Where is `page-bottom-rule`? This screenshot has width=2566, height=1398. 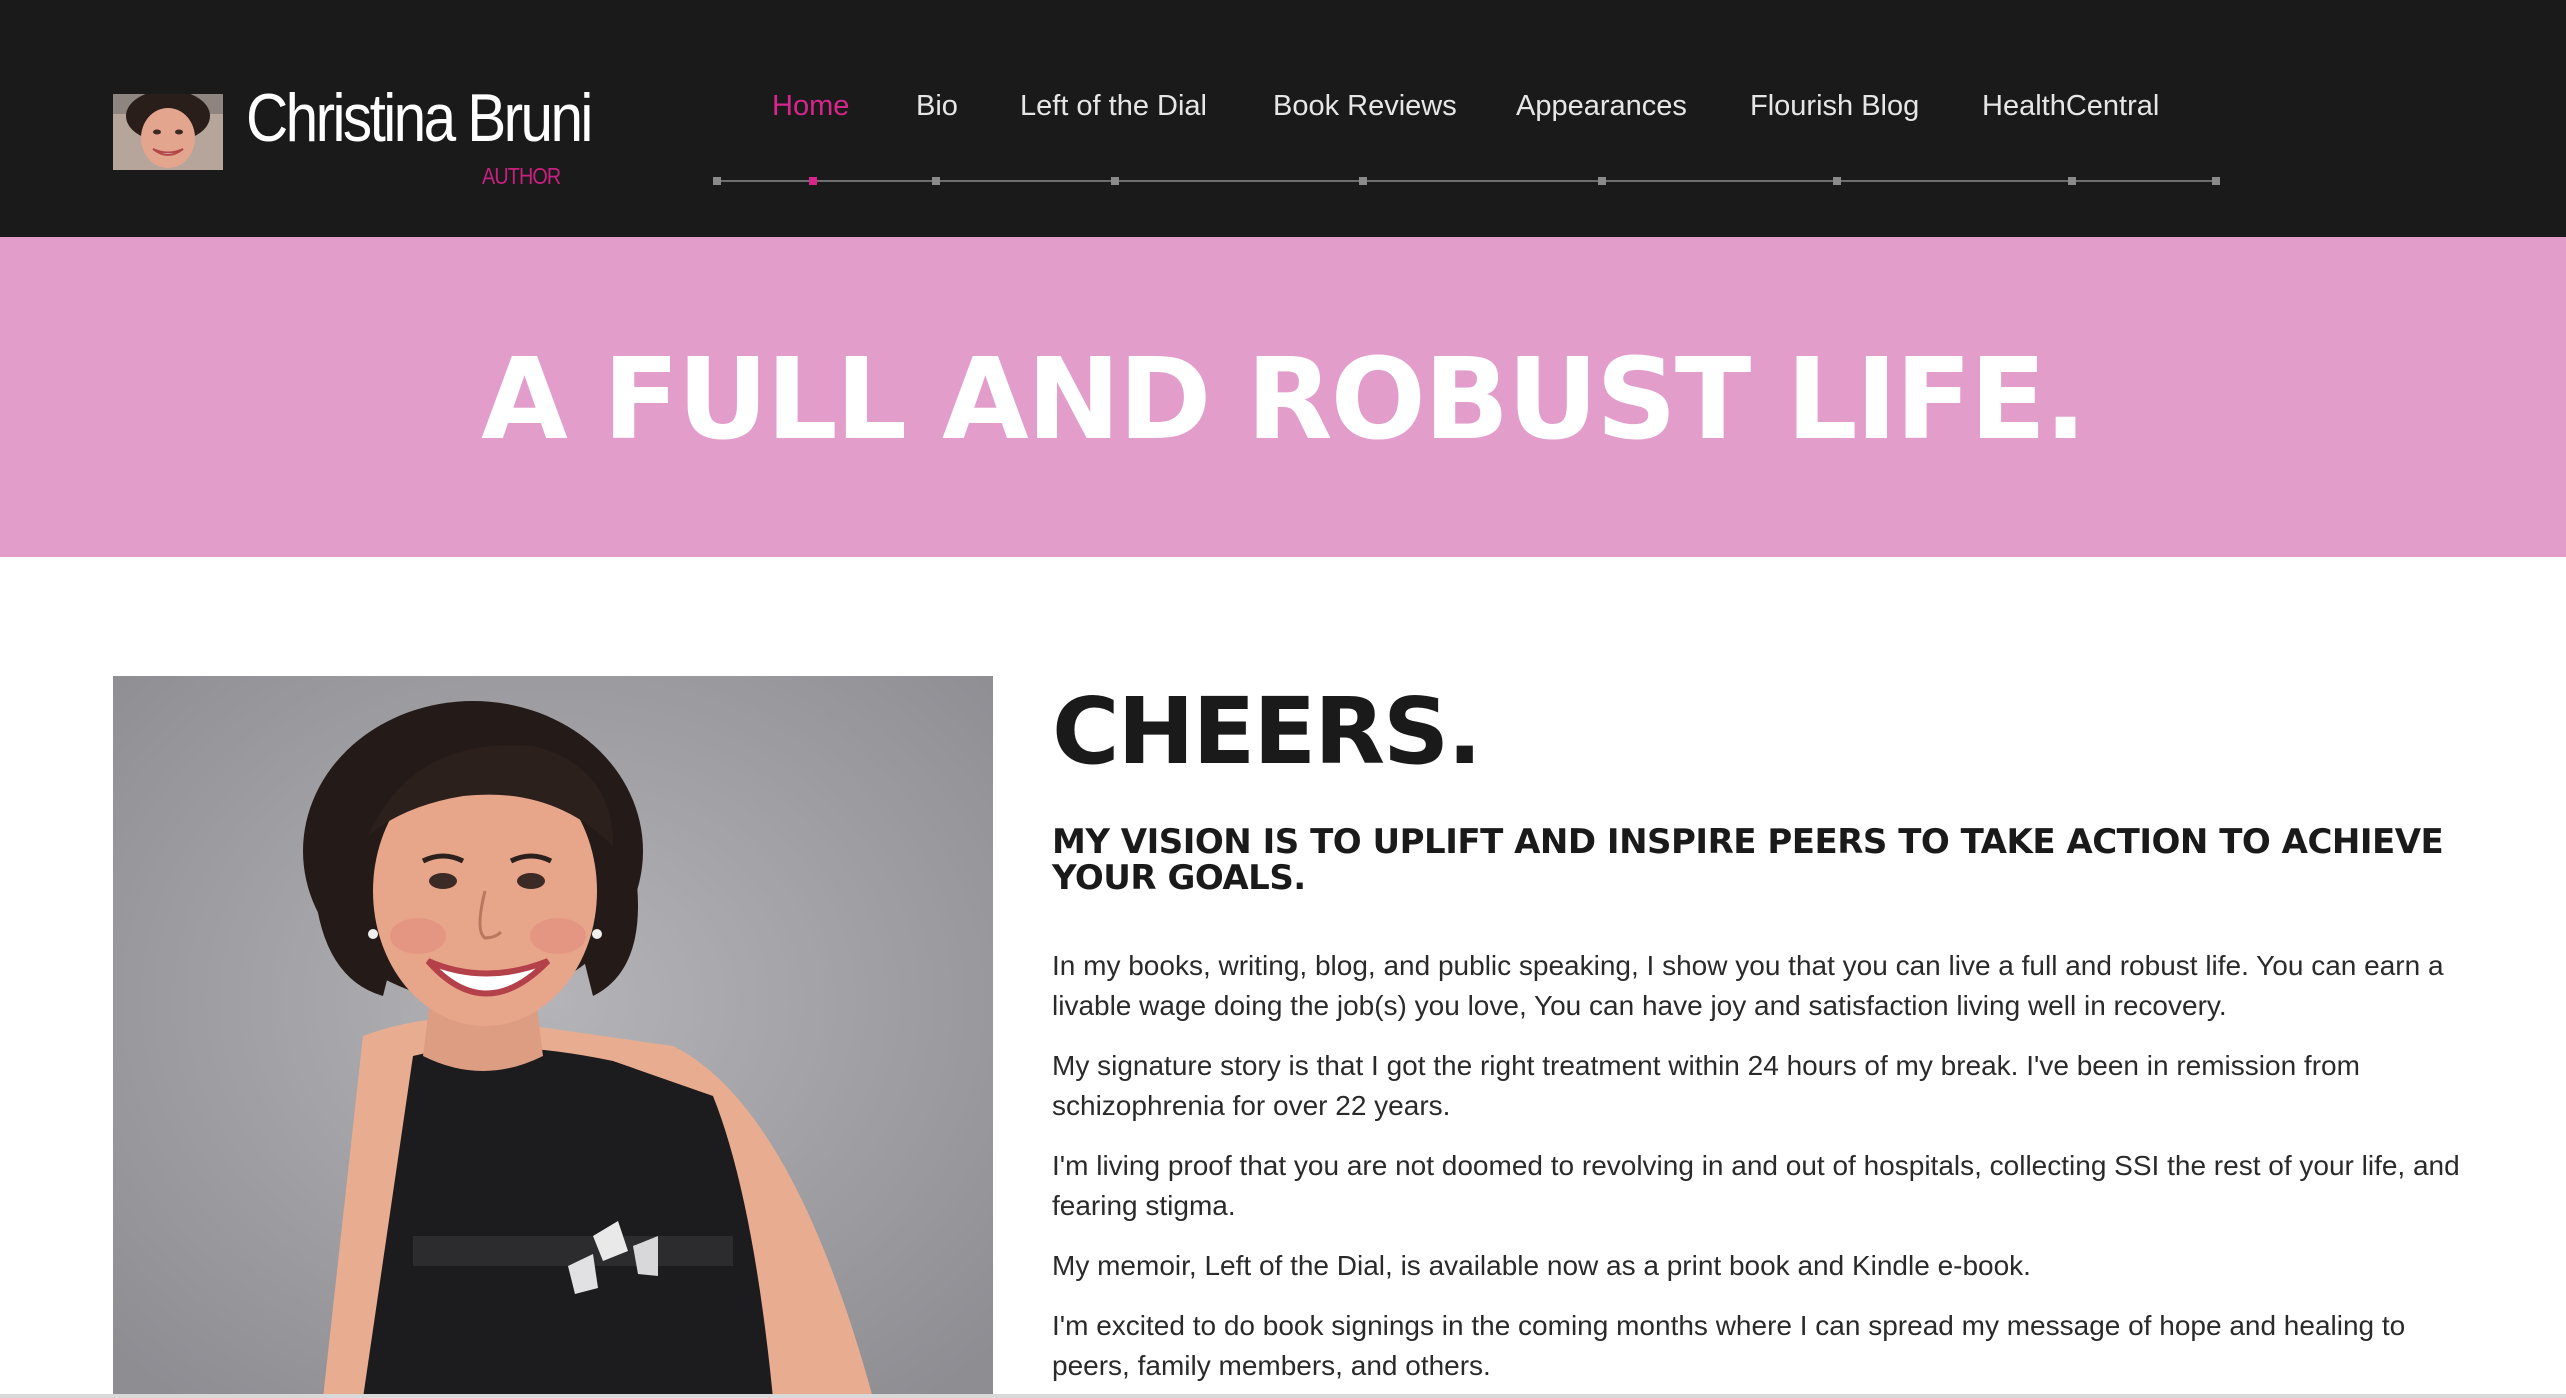
page-bottom-rule is located at coordinates (1283, 1396).